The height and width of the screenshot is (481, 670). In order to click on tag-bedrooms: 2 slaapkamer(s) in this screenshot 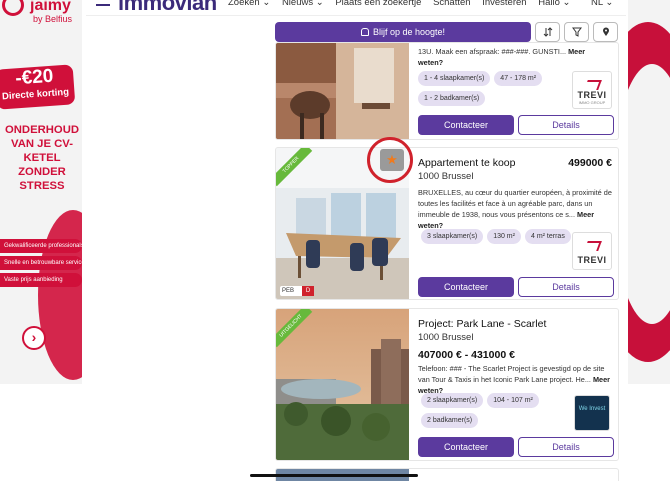, I will do `click(452, 400)`.